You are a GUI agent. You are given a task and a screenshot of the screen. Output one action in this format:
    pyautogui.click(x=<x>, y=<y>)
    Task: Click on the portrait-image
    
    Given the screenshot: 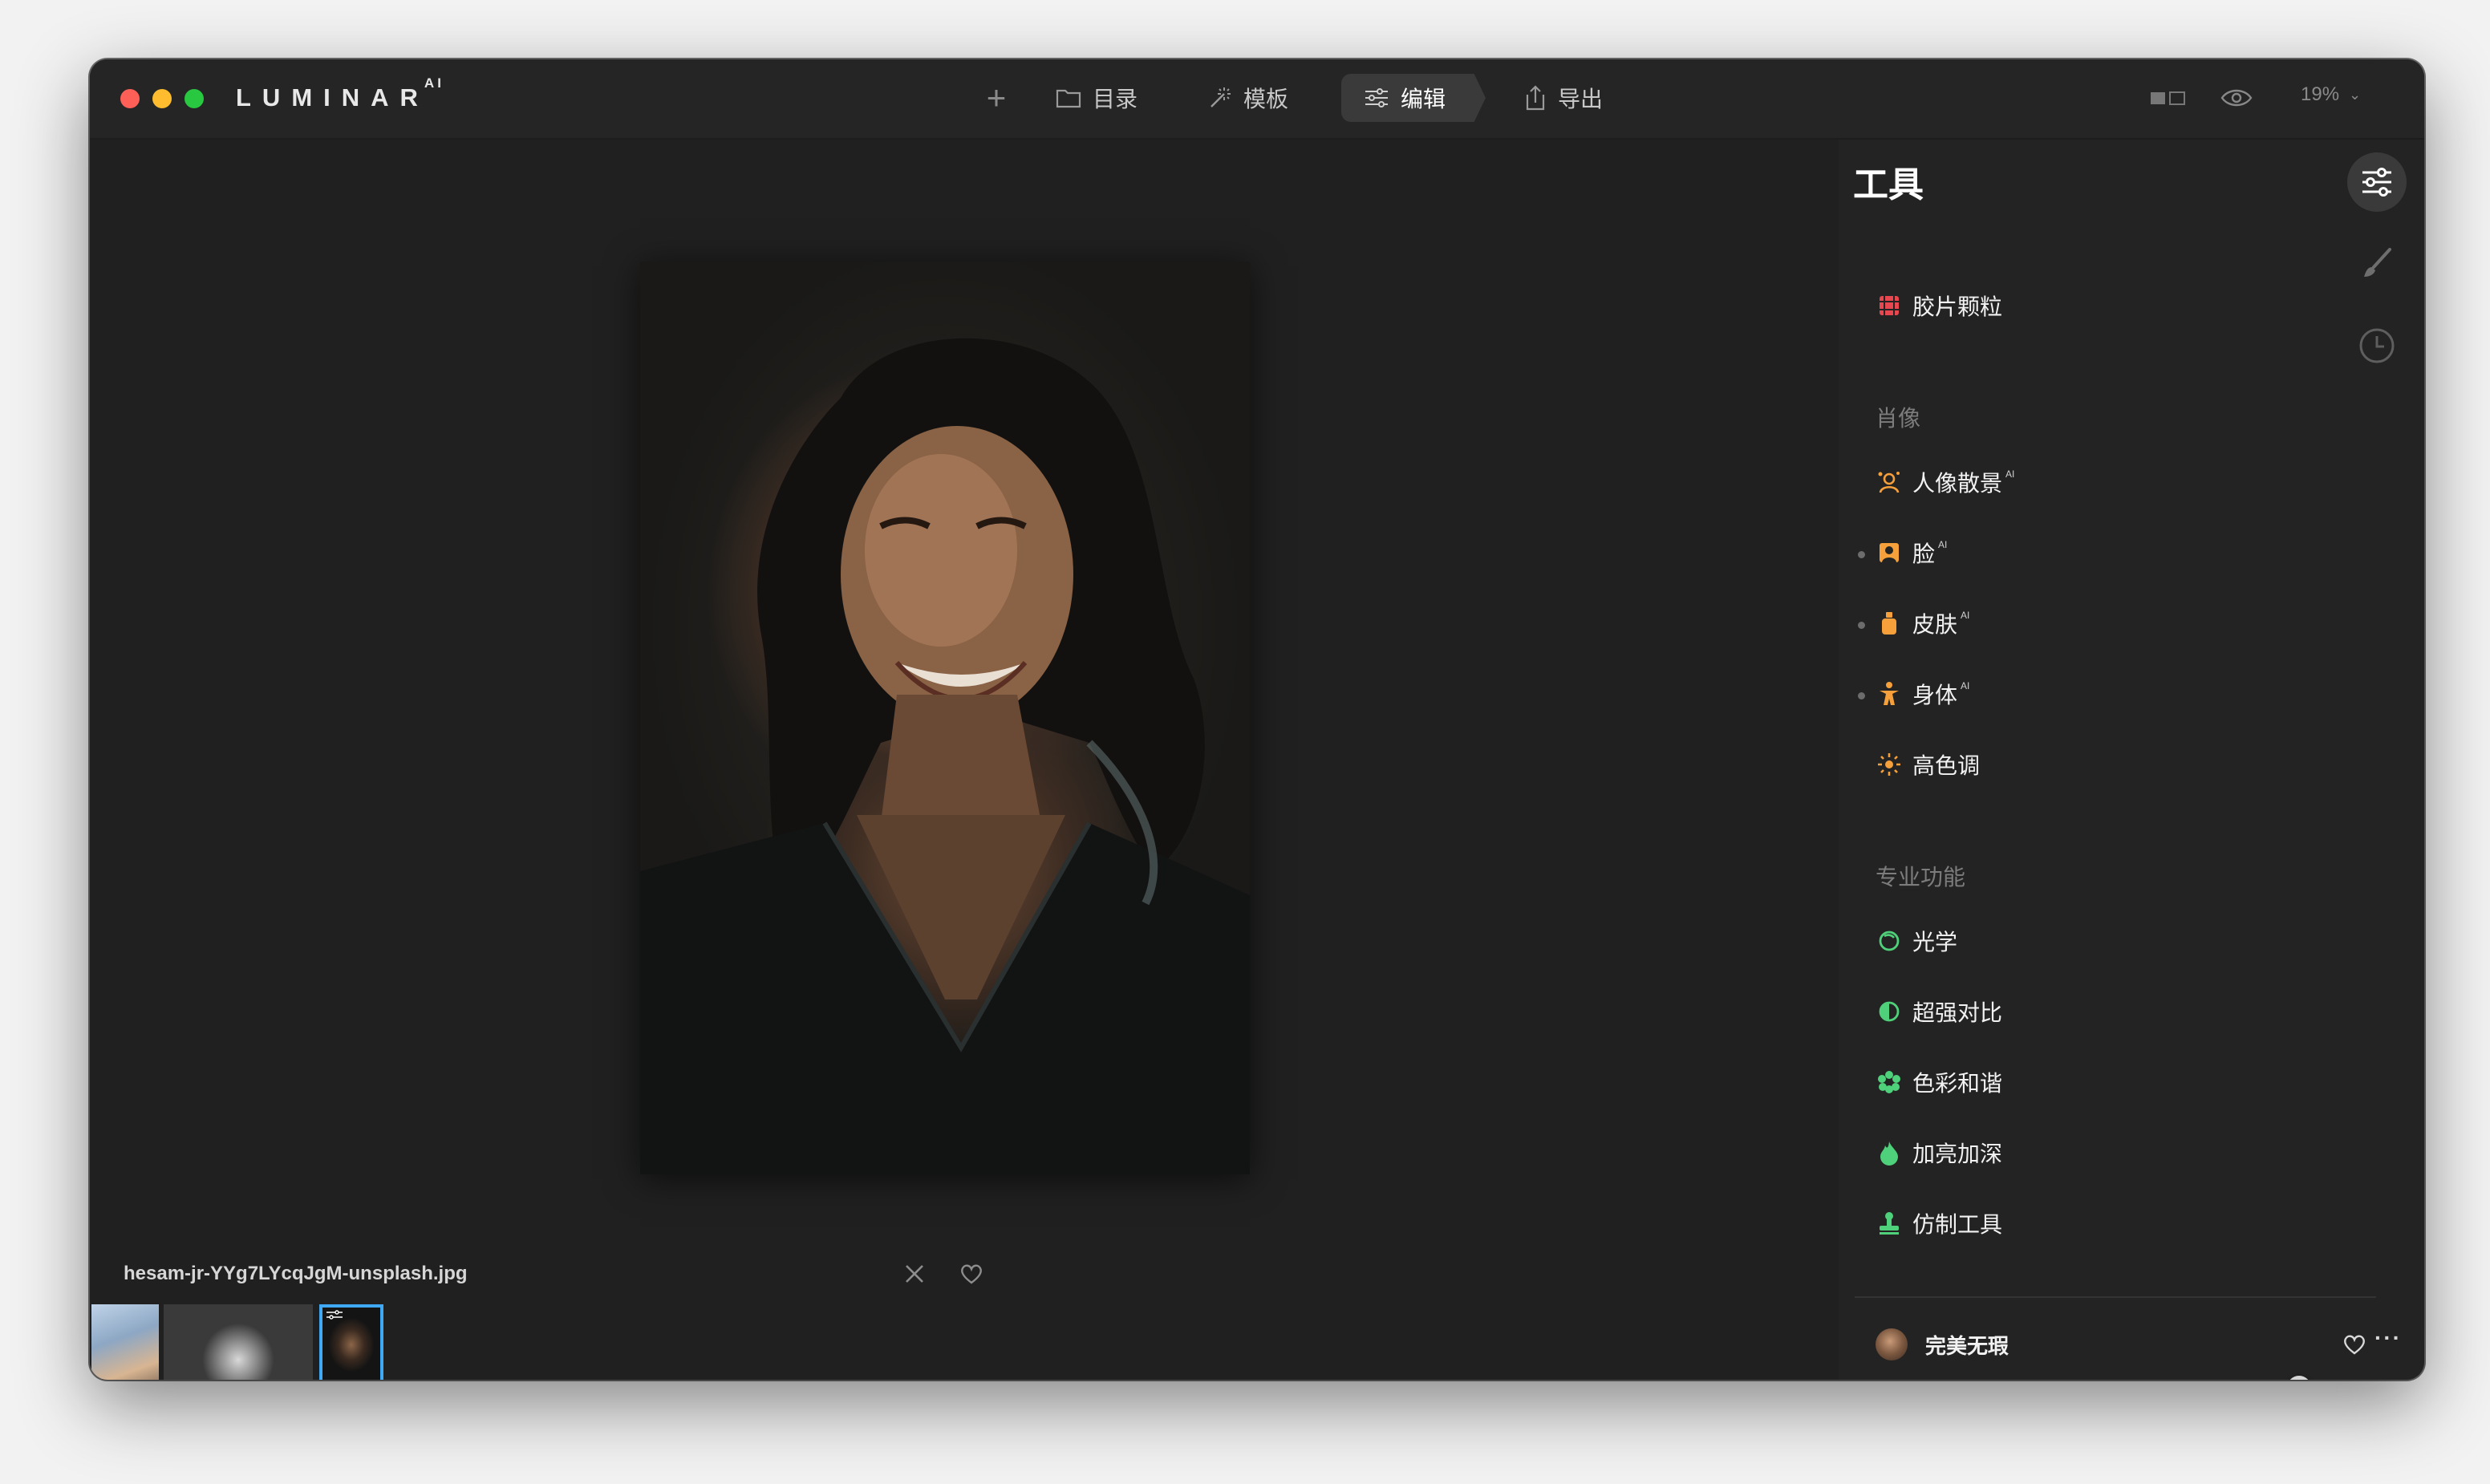 What is the action you would take?
    pyautogui.click(x=945, y=756)
    